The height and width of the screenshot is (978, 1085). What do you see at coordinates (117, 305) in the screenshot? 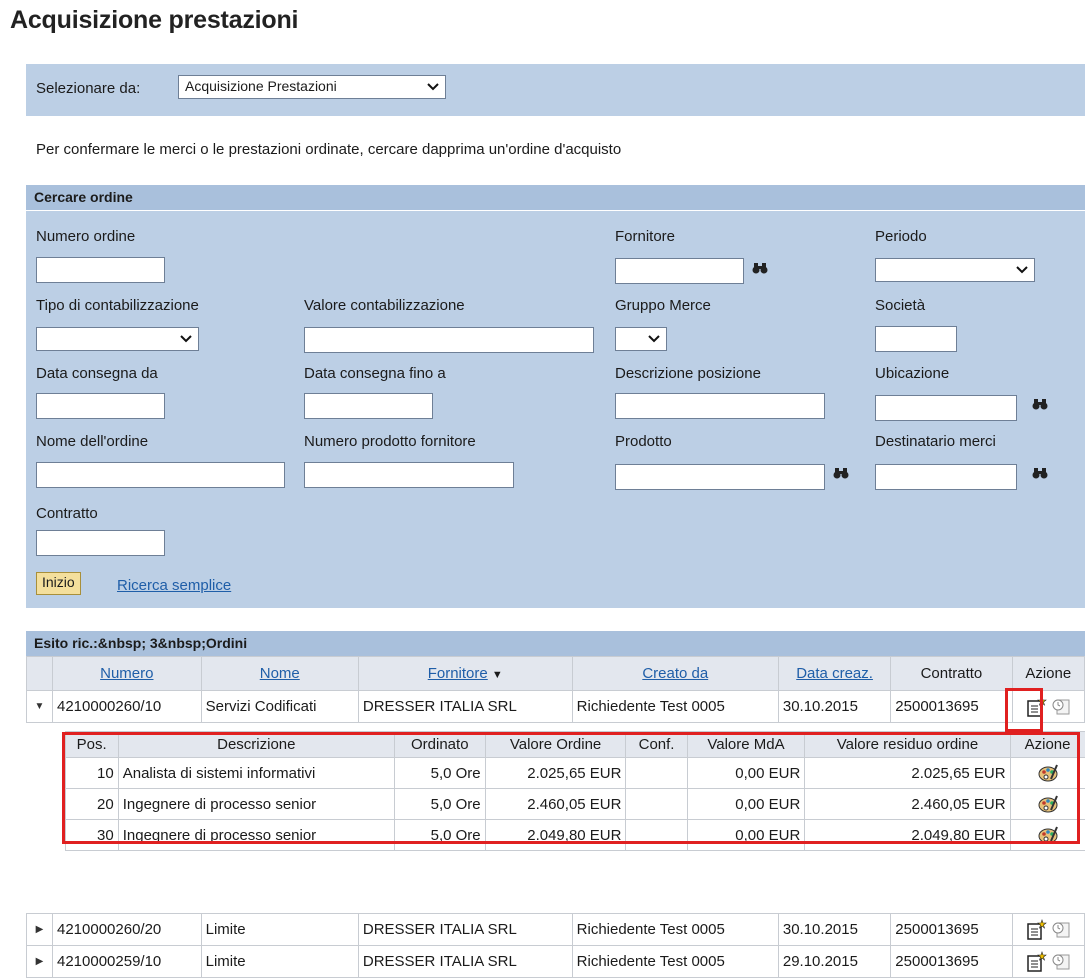
I see `posting-type-label: Tipo di contabilizzazione` at bounding box center [117, 305].